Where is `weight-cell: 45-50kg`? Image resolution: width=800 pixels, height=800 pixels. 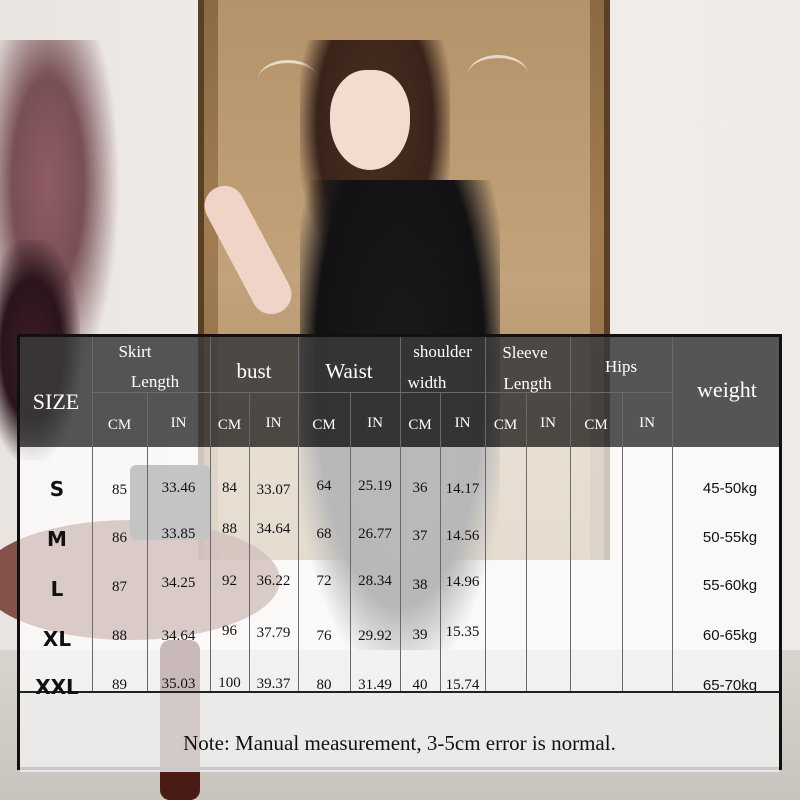 weight-cell: 45-50kg is located at coordinates (730, 488).